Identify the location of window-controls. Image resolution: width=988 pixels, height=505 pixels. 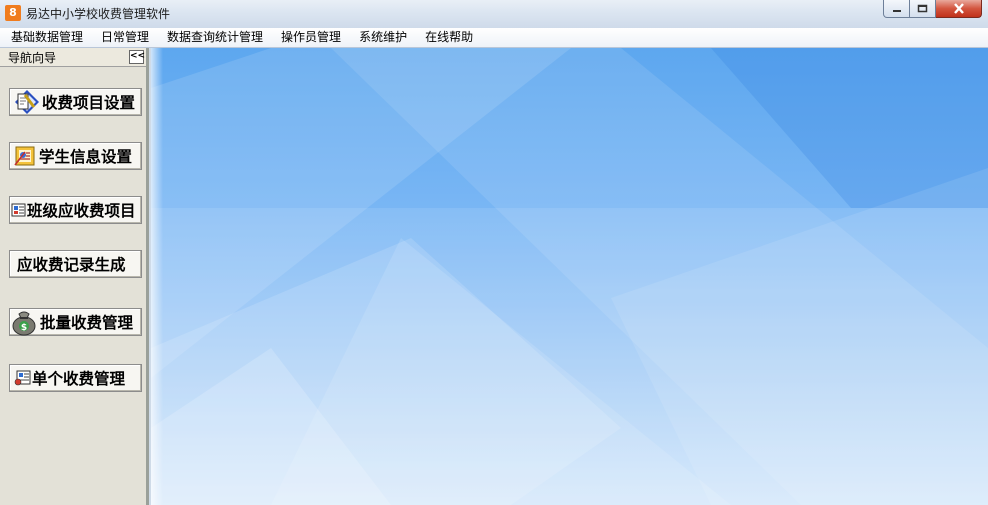
(932, 9).